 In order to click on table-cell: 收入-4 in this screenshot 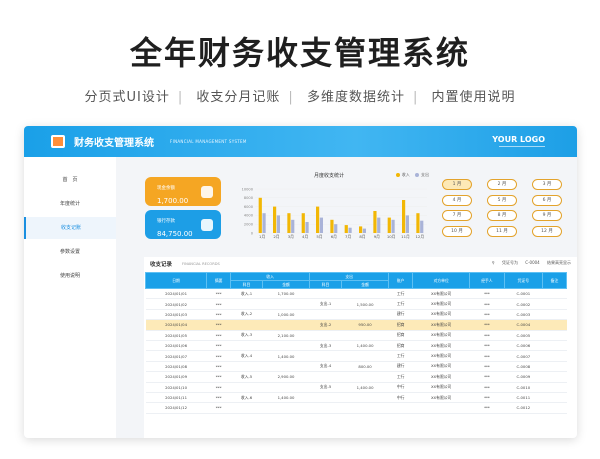, I will do `click(246, 356)`.